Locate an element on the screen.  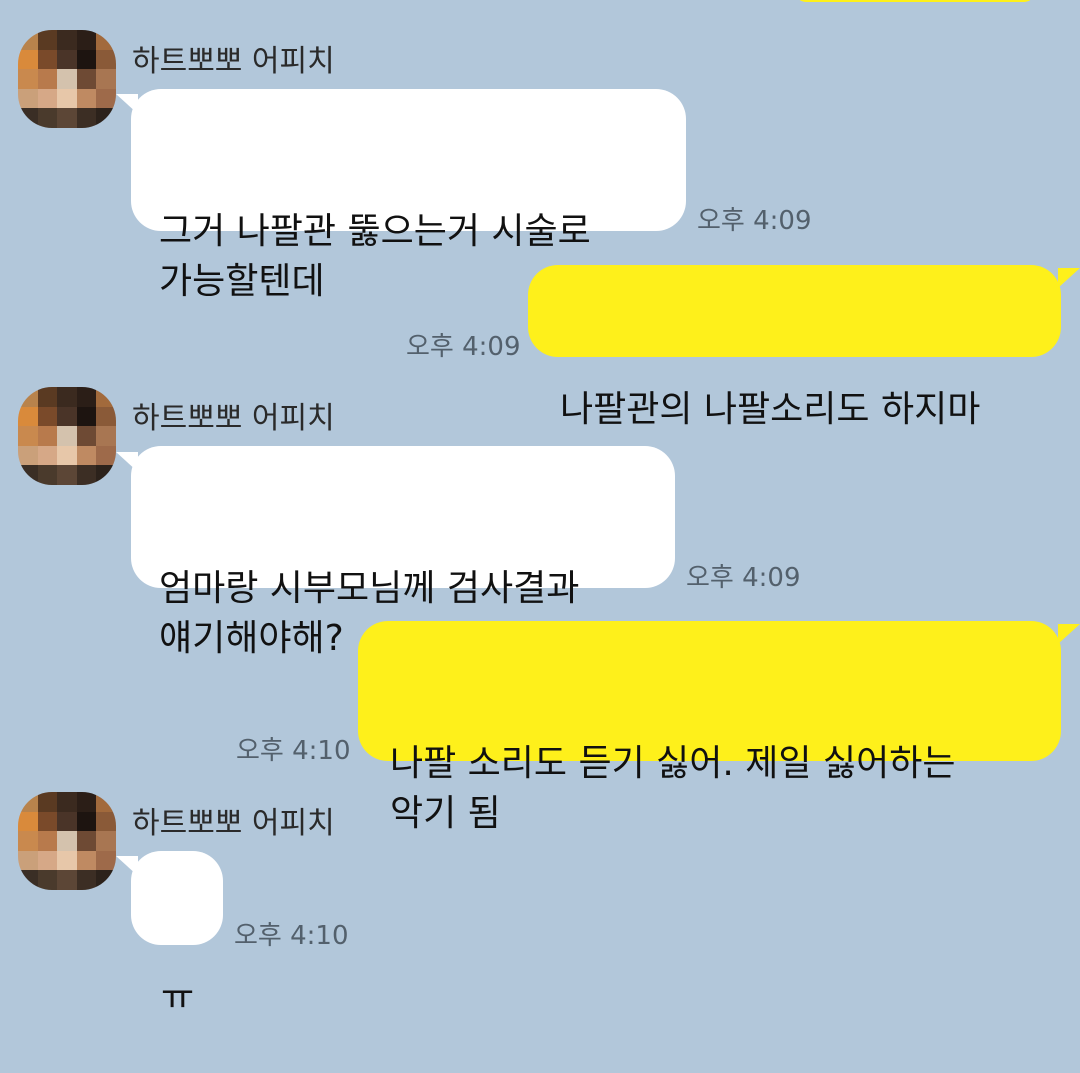
message-text: 나팔관의 나팔소리도 하지마 is located at coordinates (770, 409).